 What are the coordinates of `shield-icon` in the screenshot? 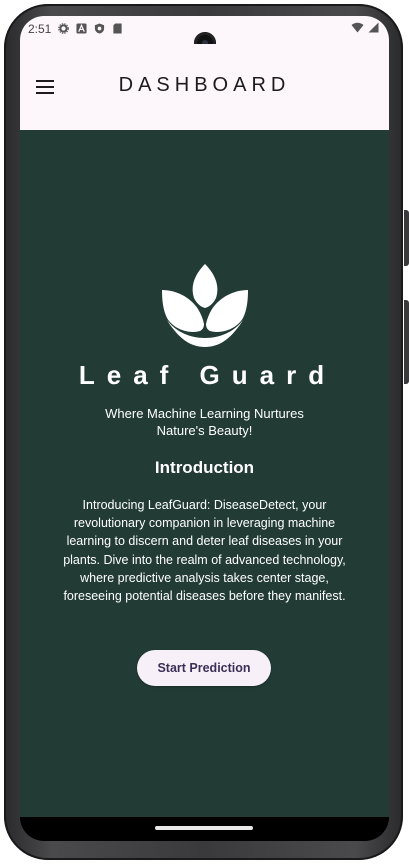 It's located at (99, 28).